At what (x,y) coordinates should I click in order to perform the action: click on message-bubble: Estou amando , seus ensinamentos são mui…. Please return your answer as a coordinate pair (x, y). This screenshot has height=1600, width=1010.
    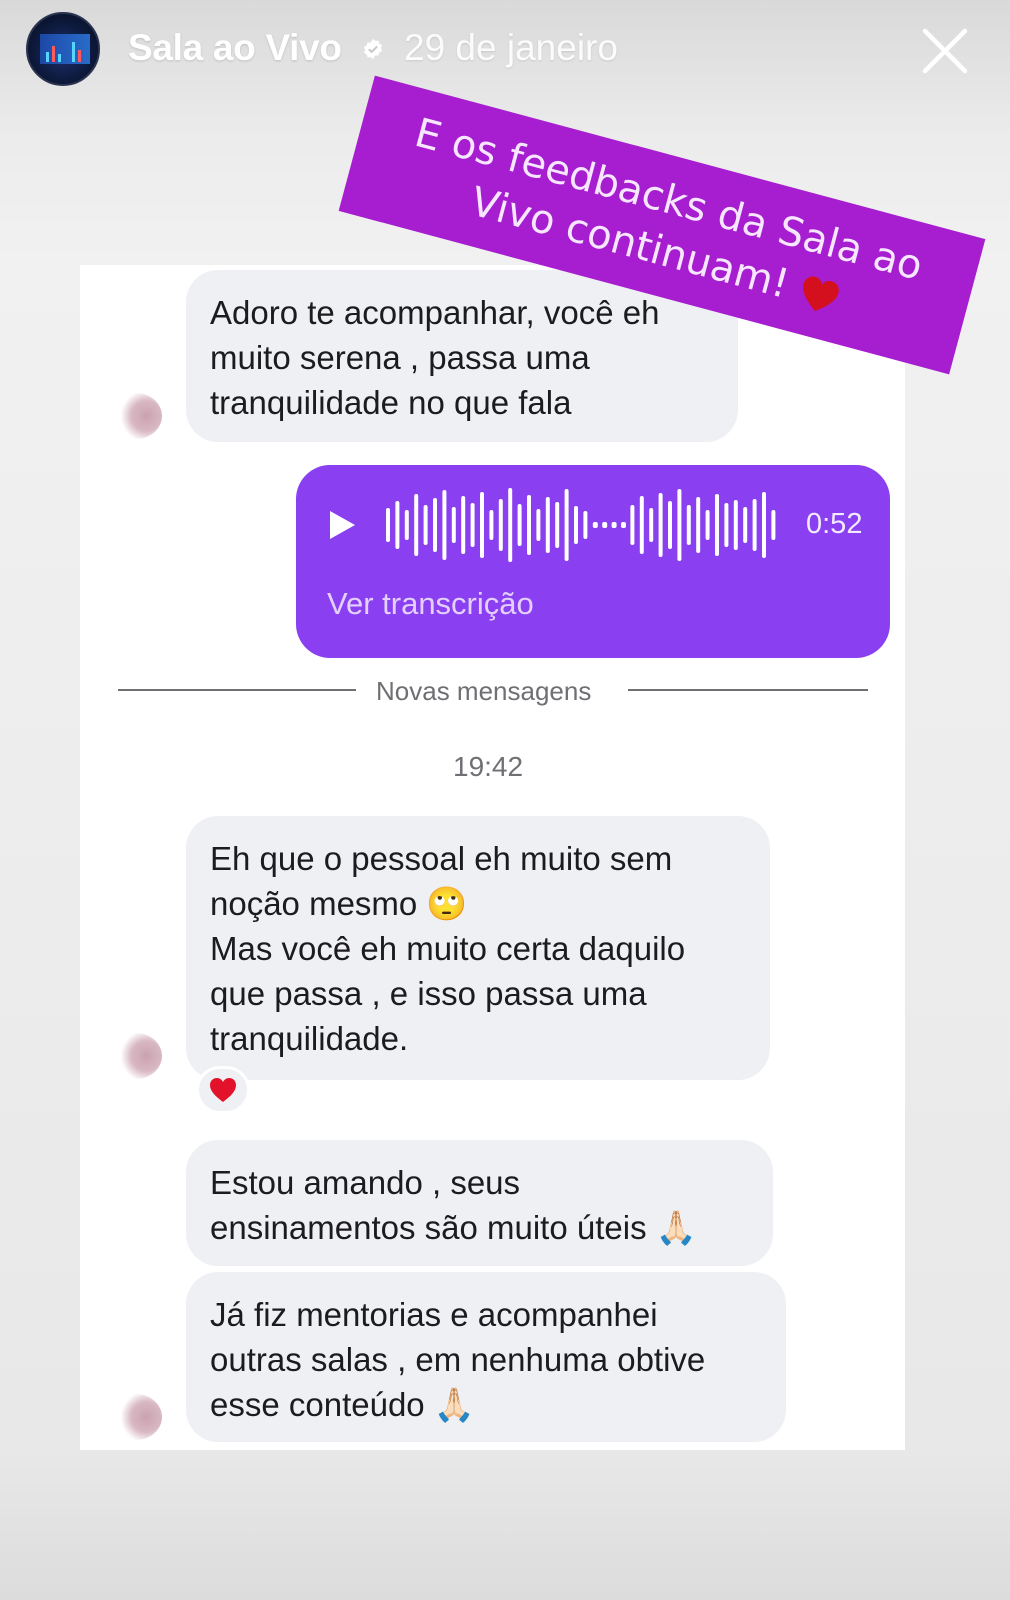
    Looking at the image, I should click on (479, 1203).